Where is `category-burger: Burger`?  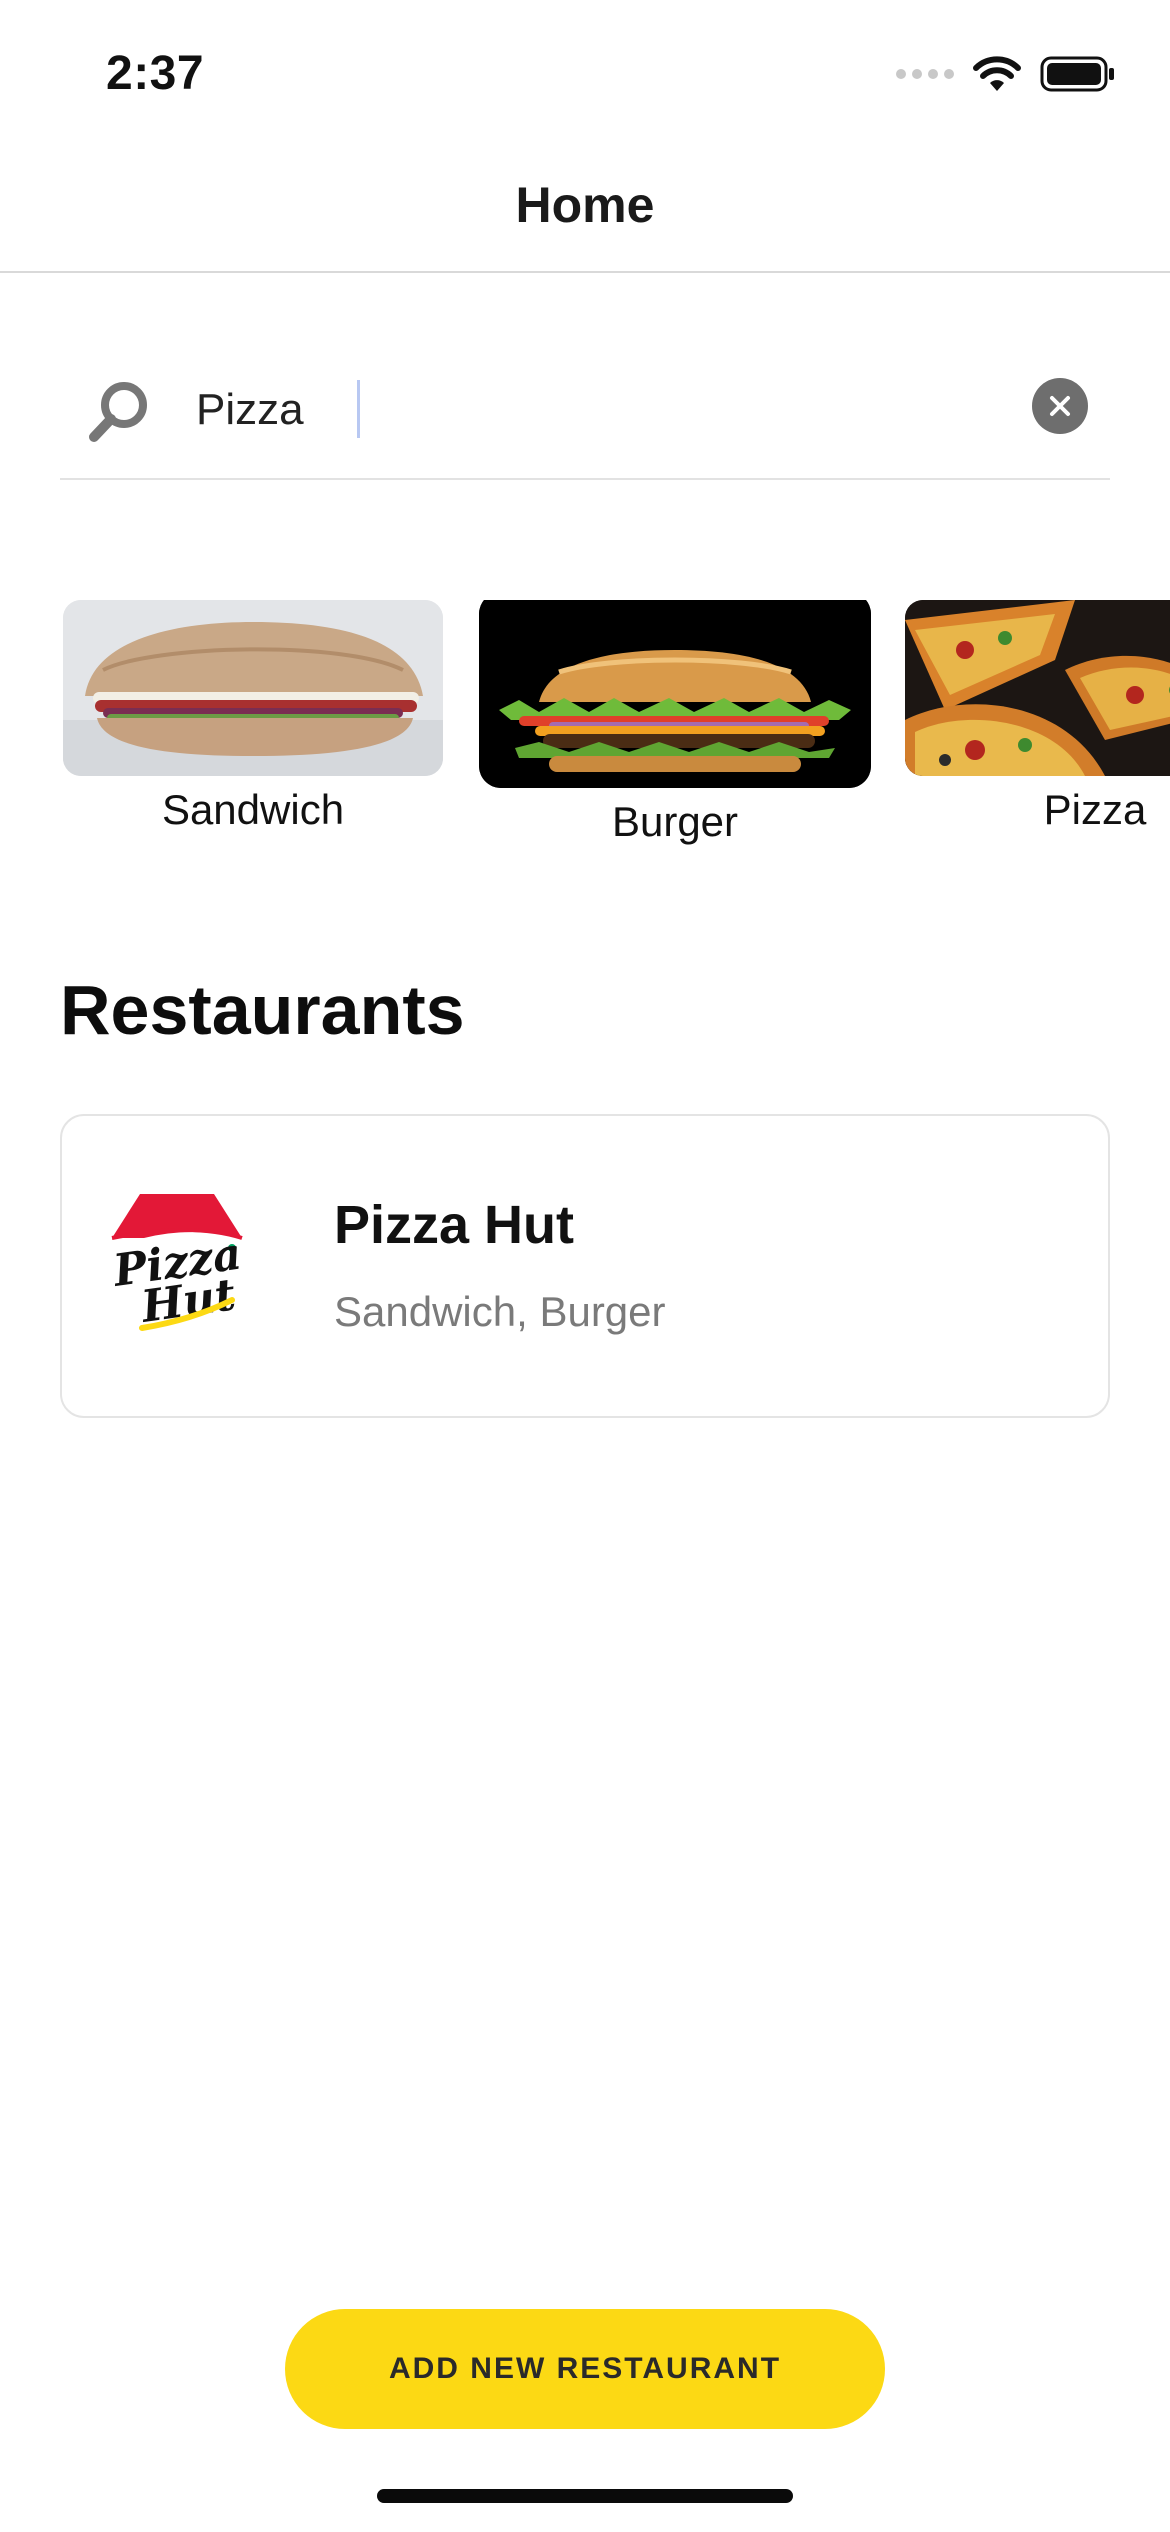
category-burger: Burger is located at coordinates (675, 723).